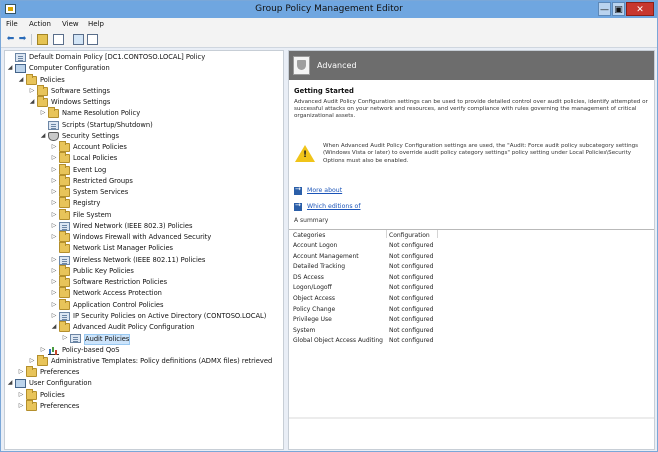  I want to click on tree-node-label: Computer Configuration, so click(69, 68).